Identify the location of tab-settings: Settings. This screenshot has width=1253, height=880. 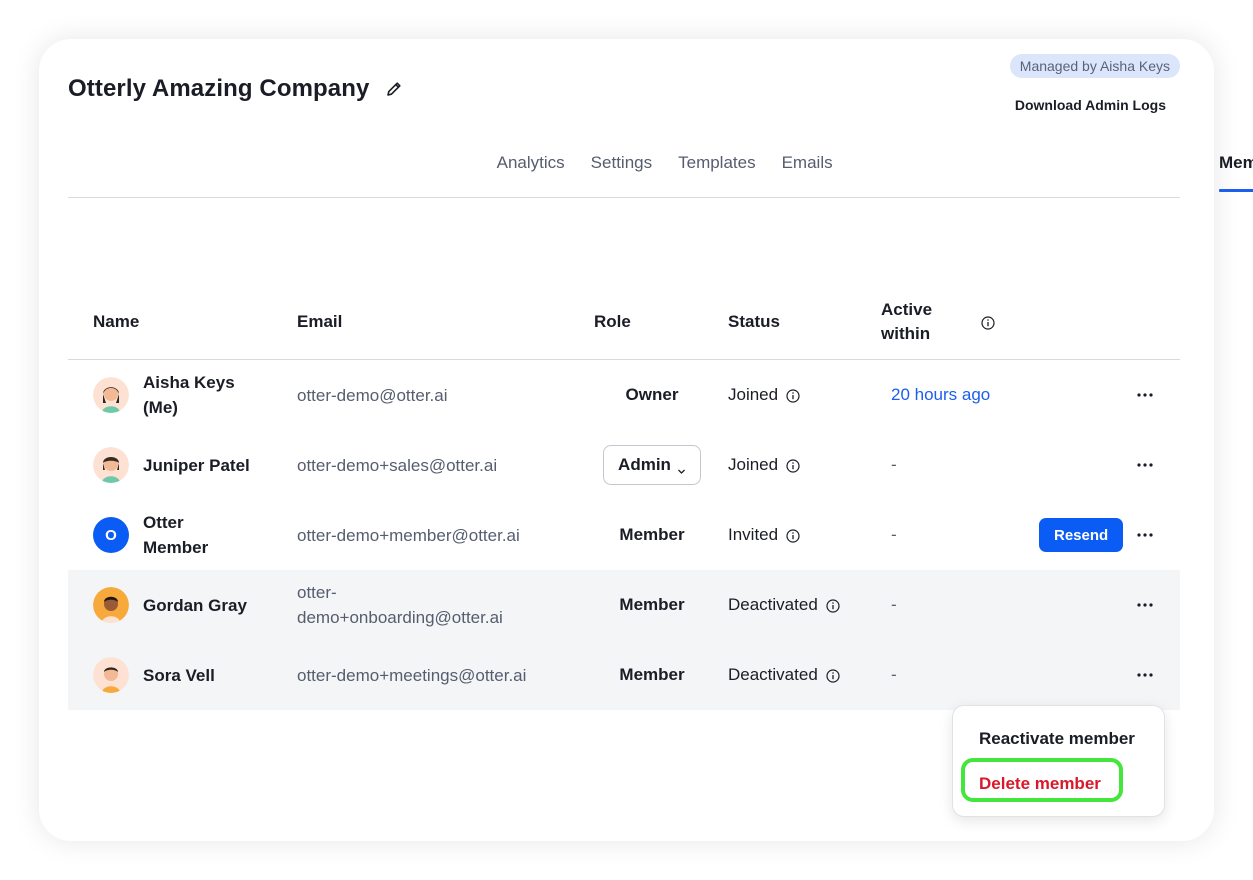
(621, 172).